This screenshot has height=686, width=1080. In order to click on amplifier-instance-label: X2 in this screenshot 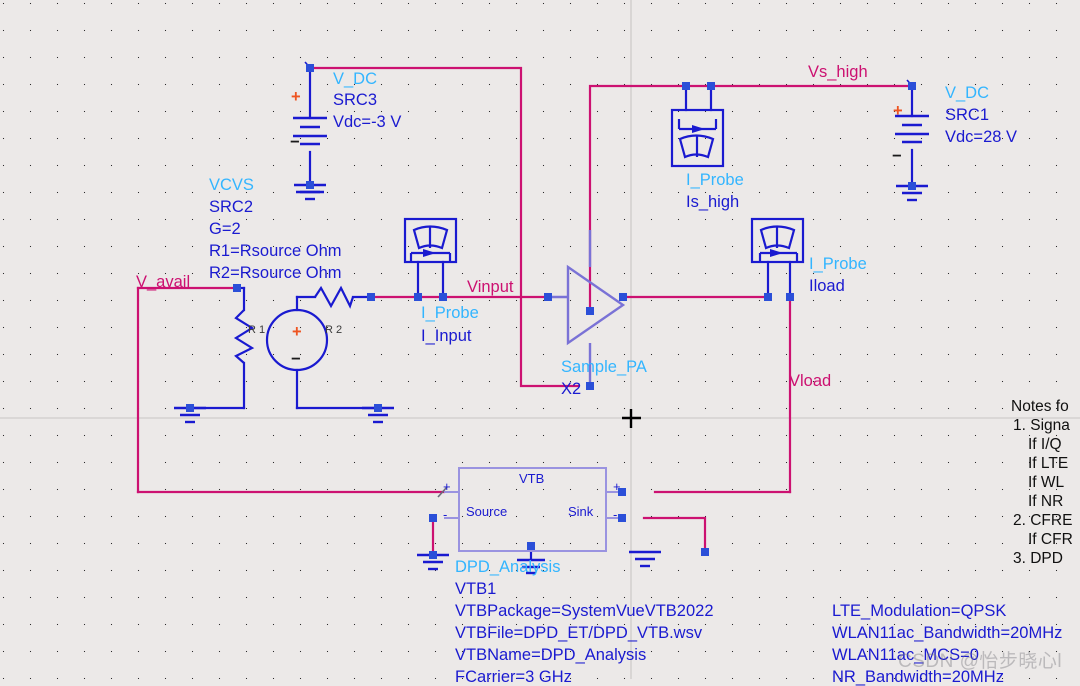, I will do `click(571, 389)`.